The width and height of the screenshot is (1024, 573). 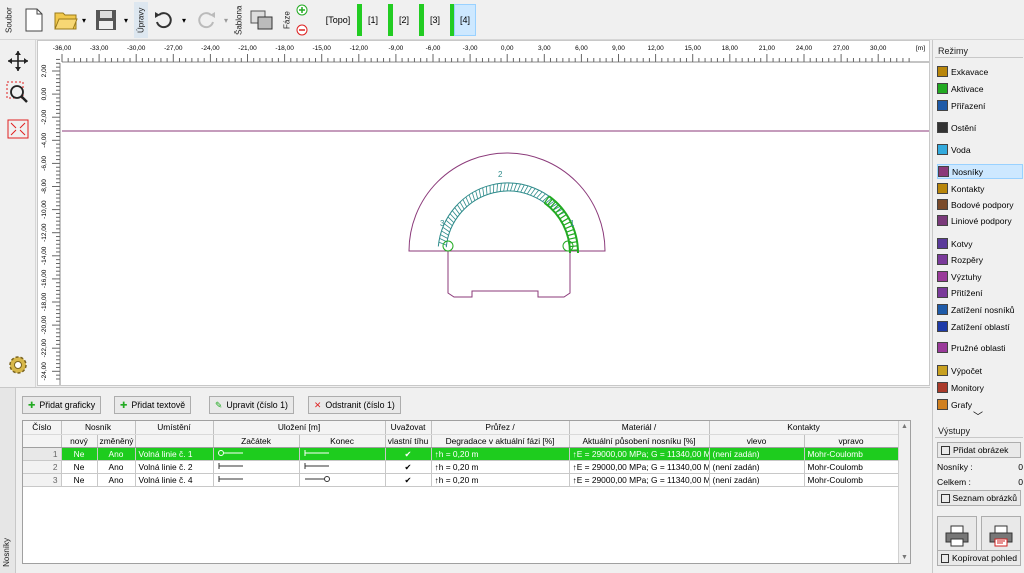 What do you see at coordinates (9, 20) in the screenshot?
I see `file-menu-tab: Soubor` at bounding box center [9, 20].